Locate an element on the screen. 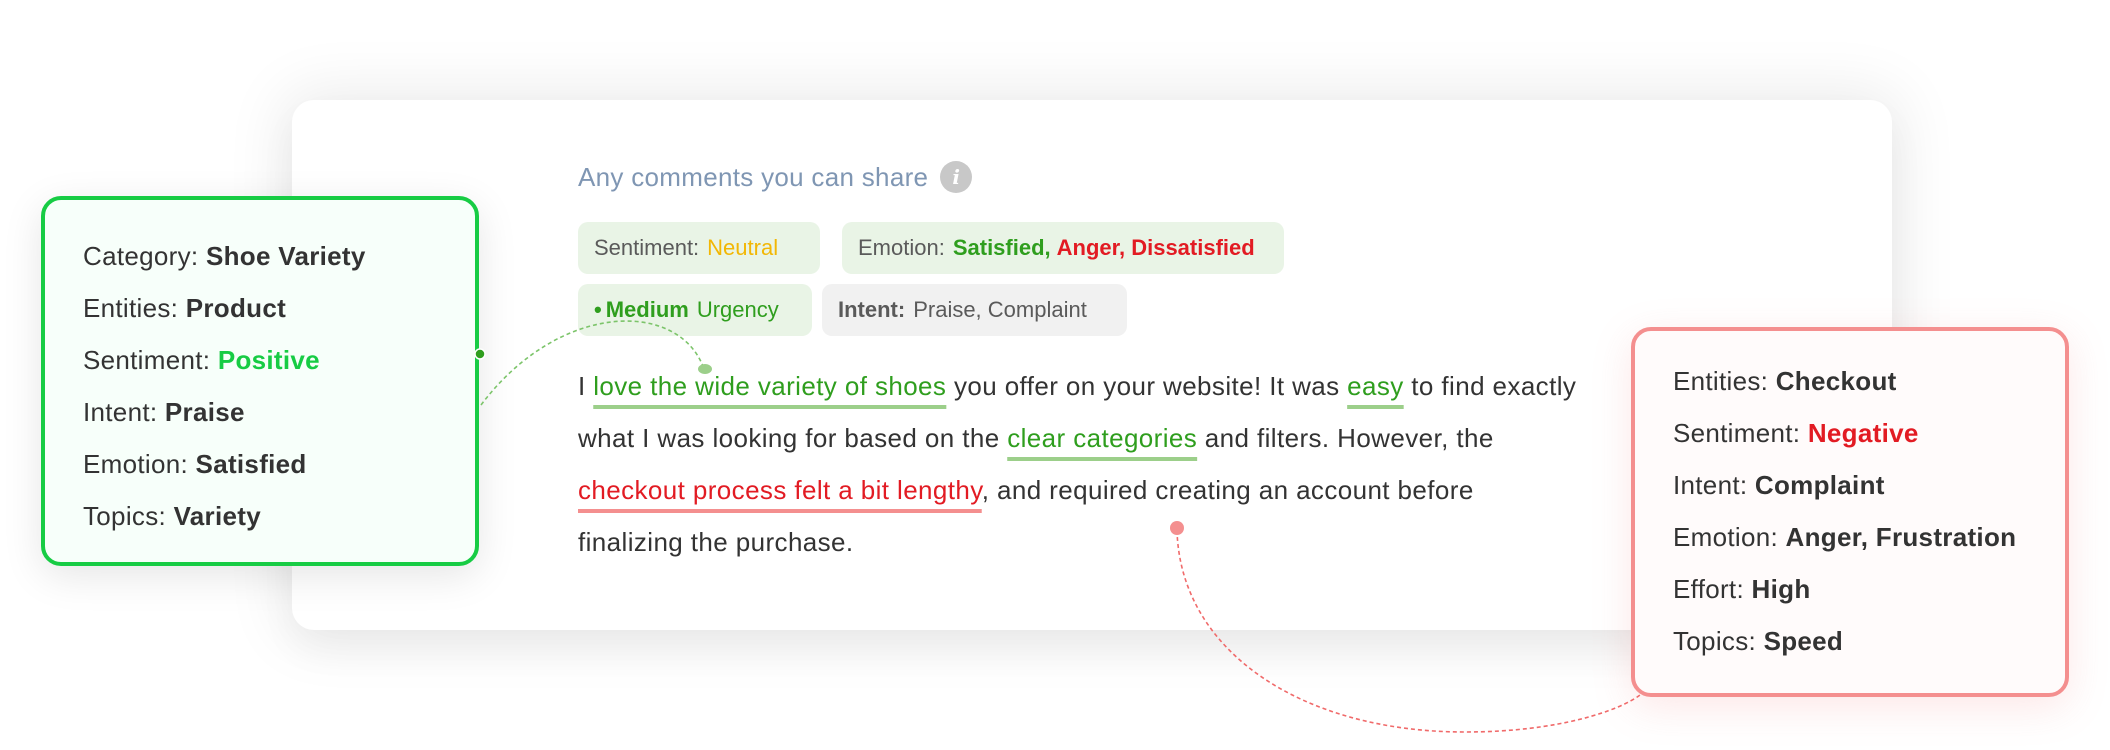 The image size is (2110, 750). row-value: Satisfied is located at coordinates (251, 464).